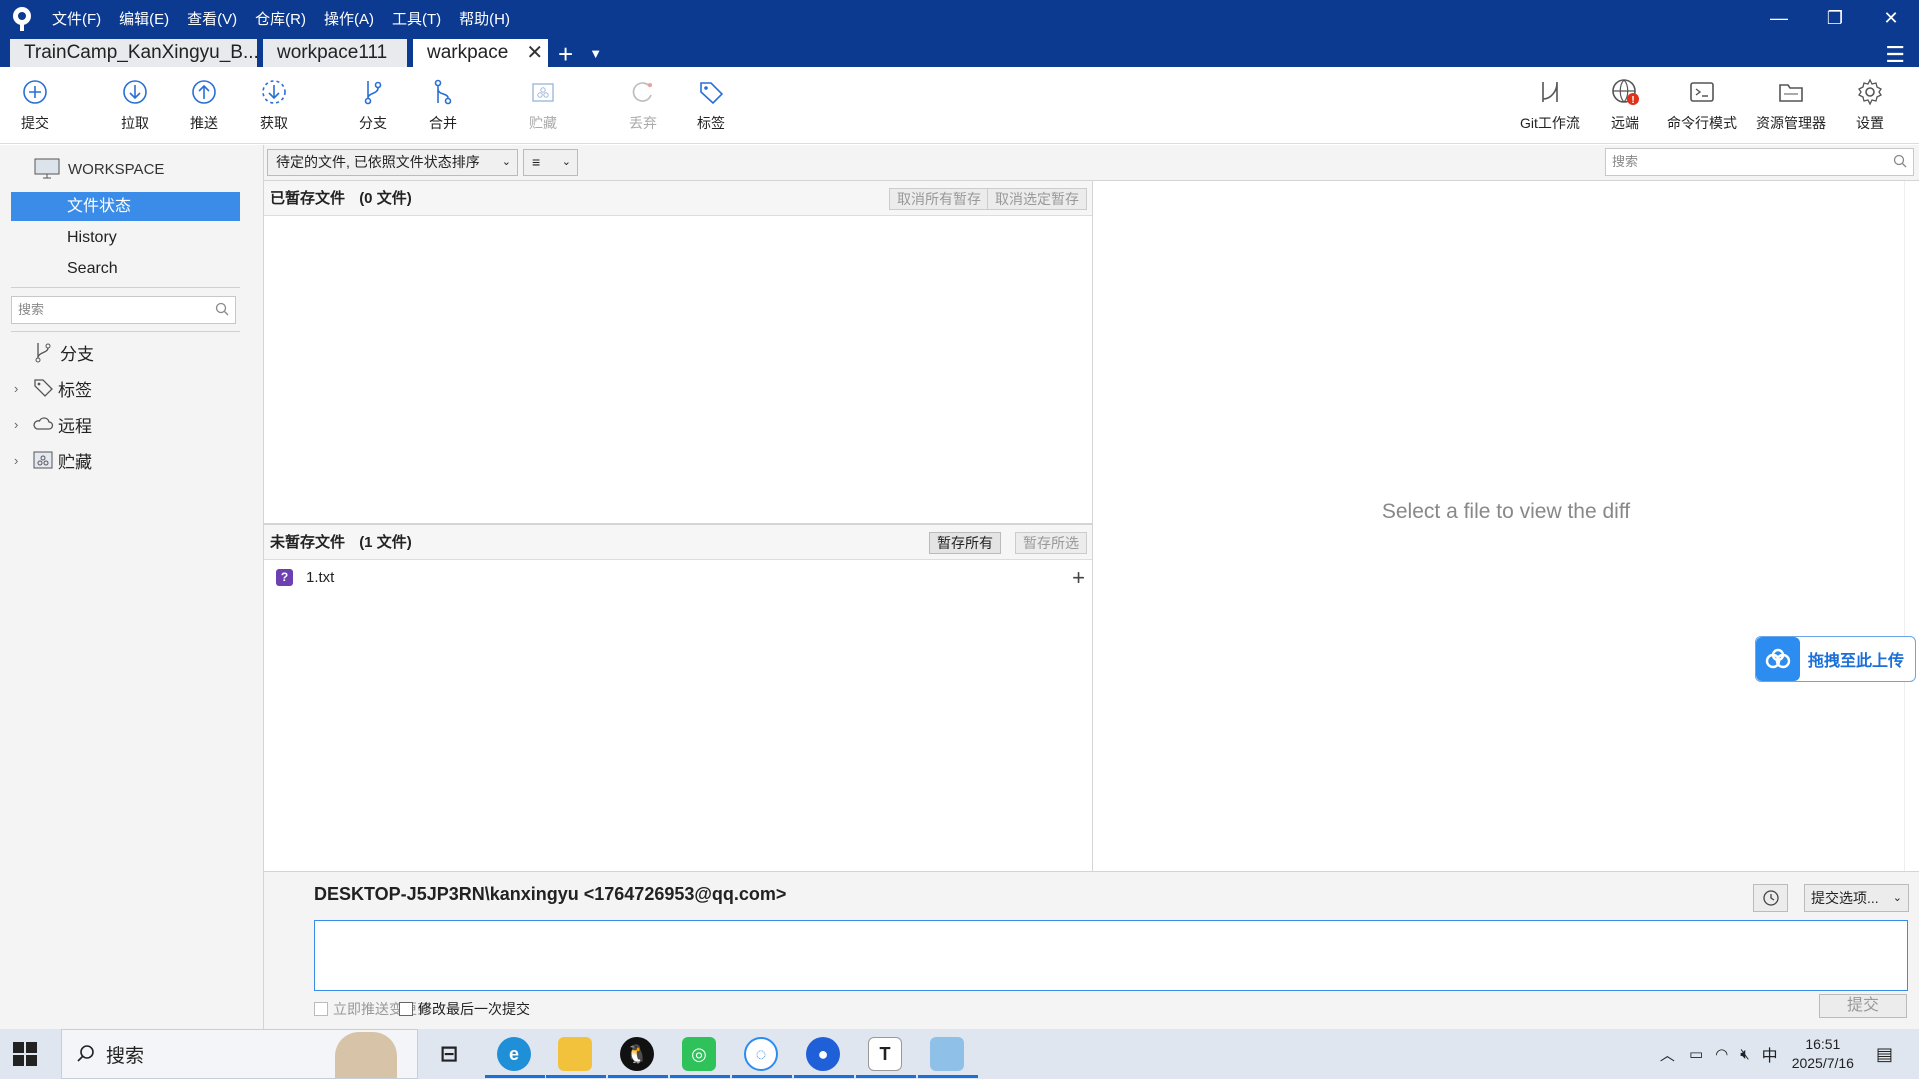 The width and height of the screenshot is (1919, 1079). Describe the element at coordinates (1823, 1044) in the screenshot. I see `clock-time: 16:51` at that location.